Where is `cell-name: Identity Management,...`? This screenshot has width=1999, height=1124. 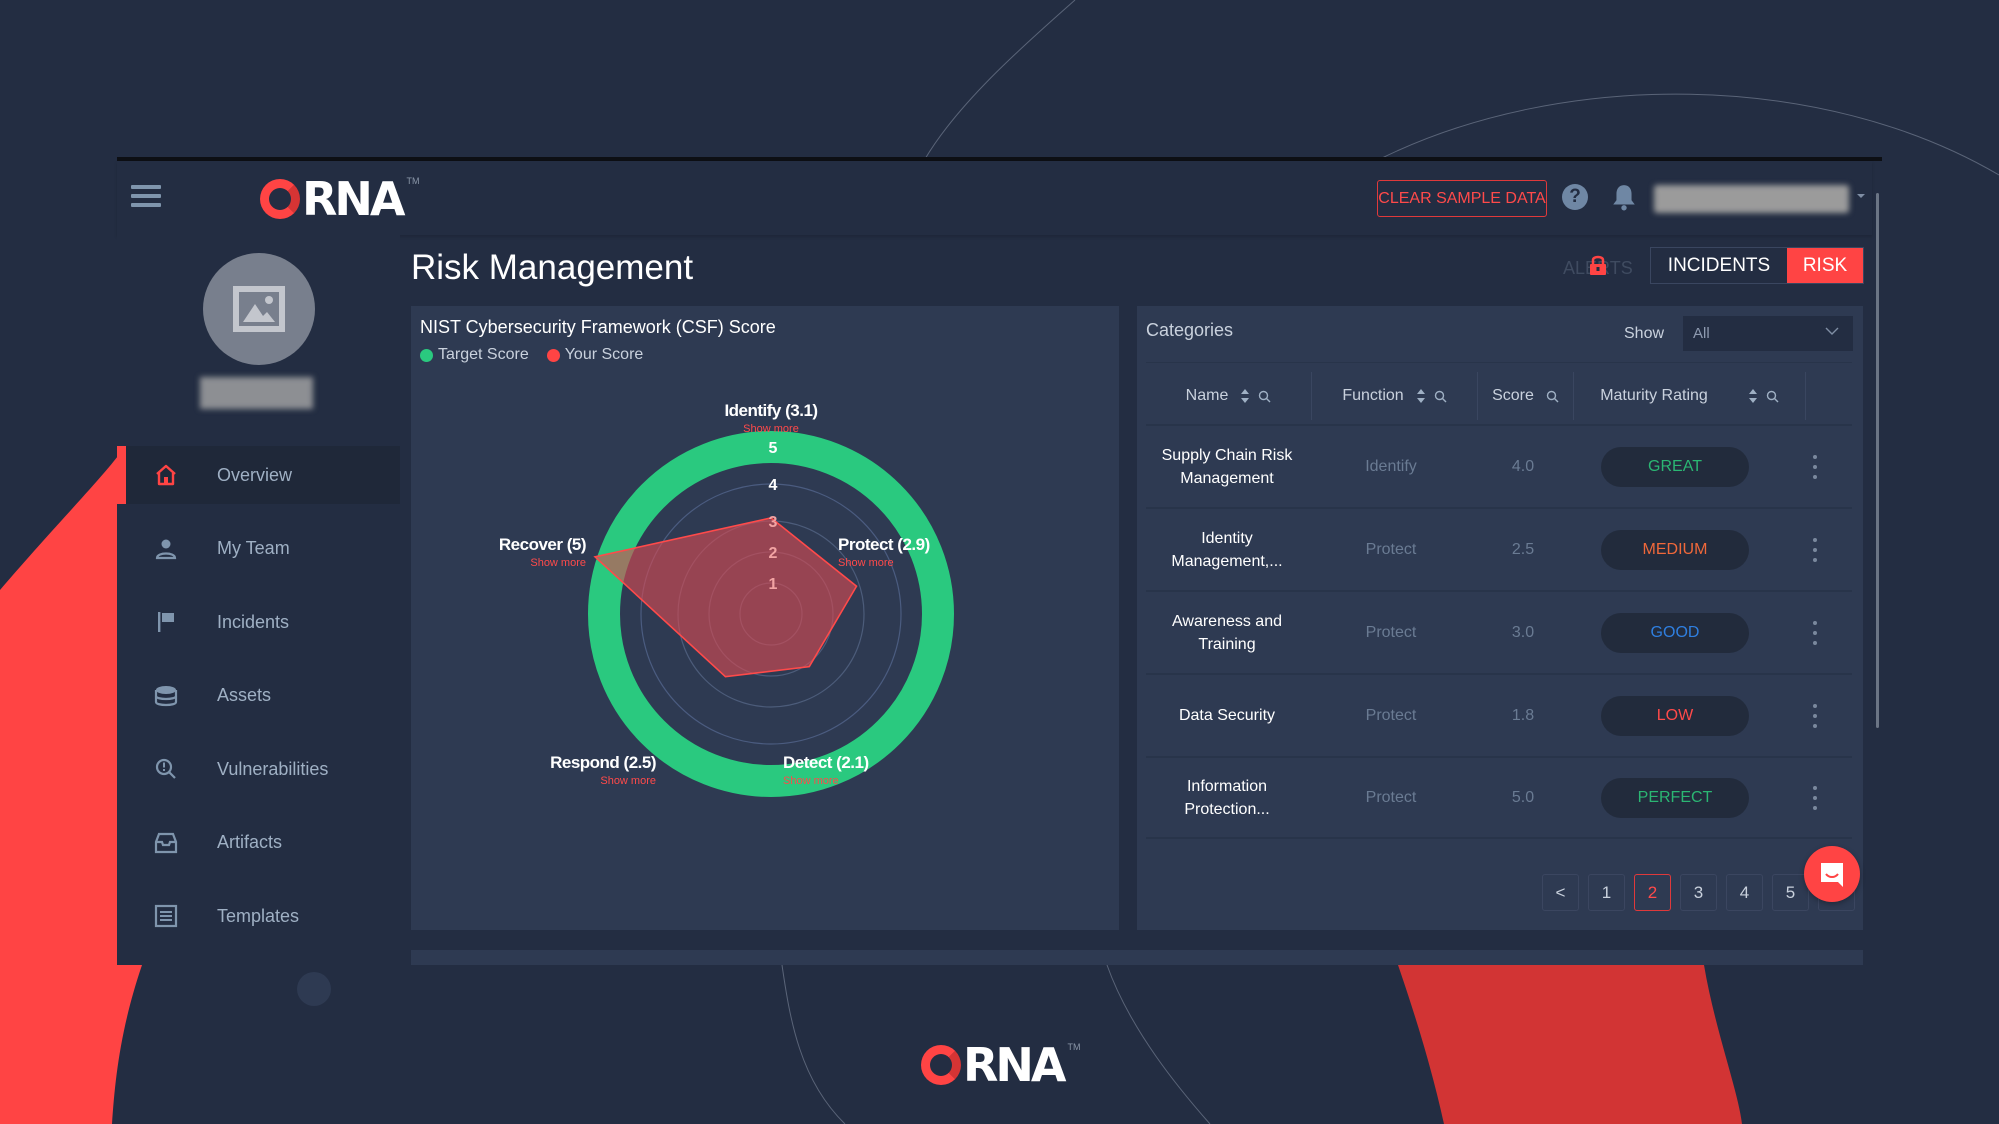 cell-name: Identity Management,... is located at coordinates (1227, 549).